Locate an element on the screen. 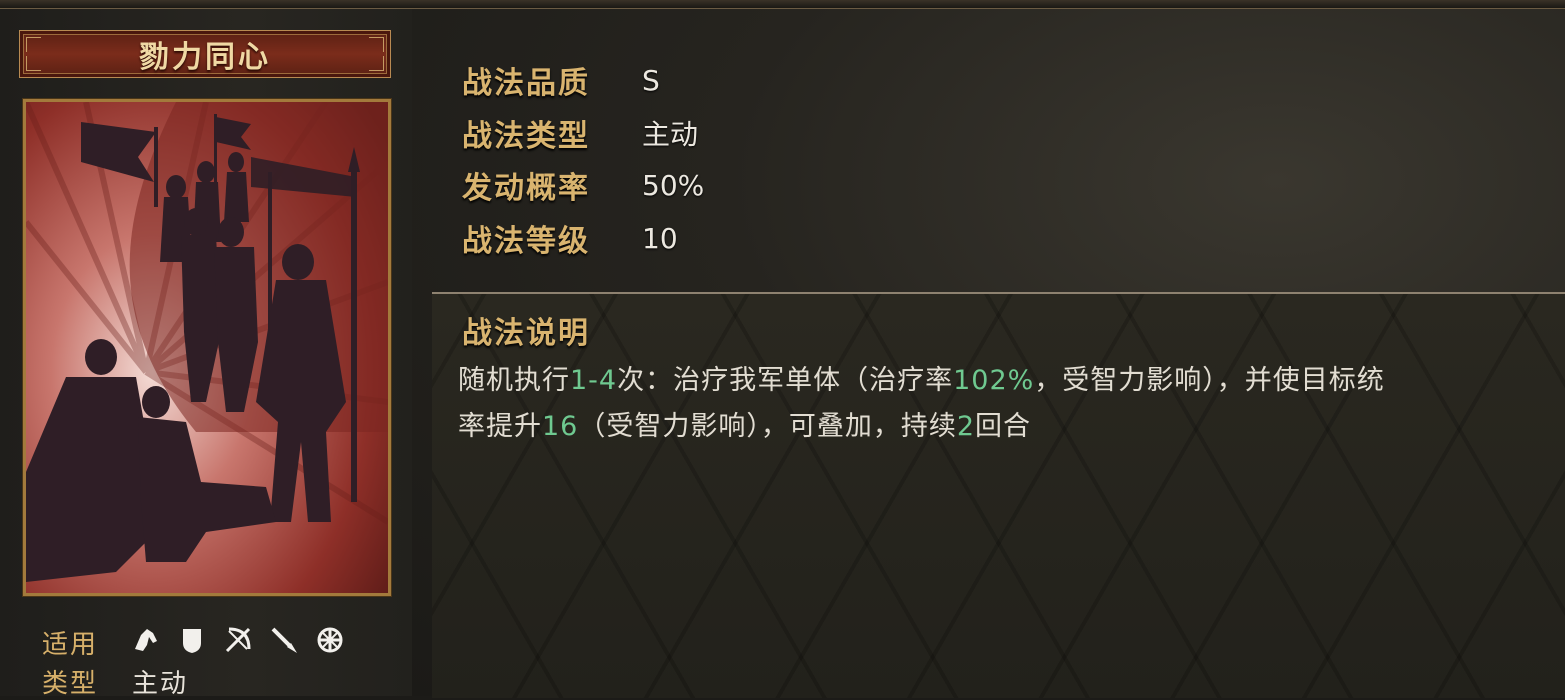  skill-name: 勠力同心 is located at coordinates (205, 57).